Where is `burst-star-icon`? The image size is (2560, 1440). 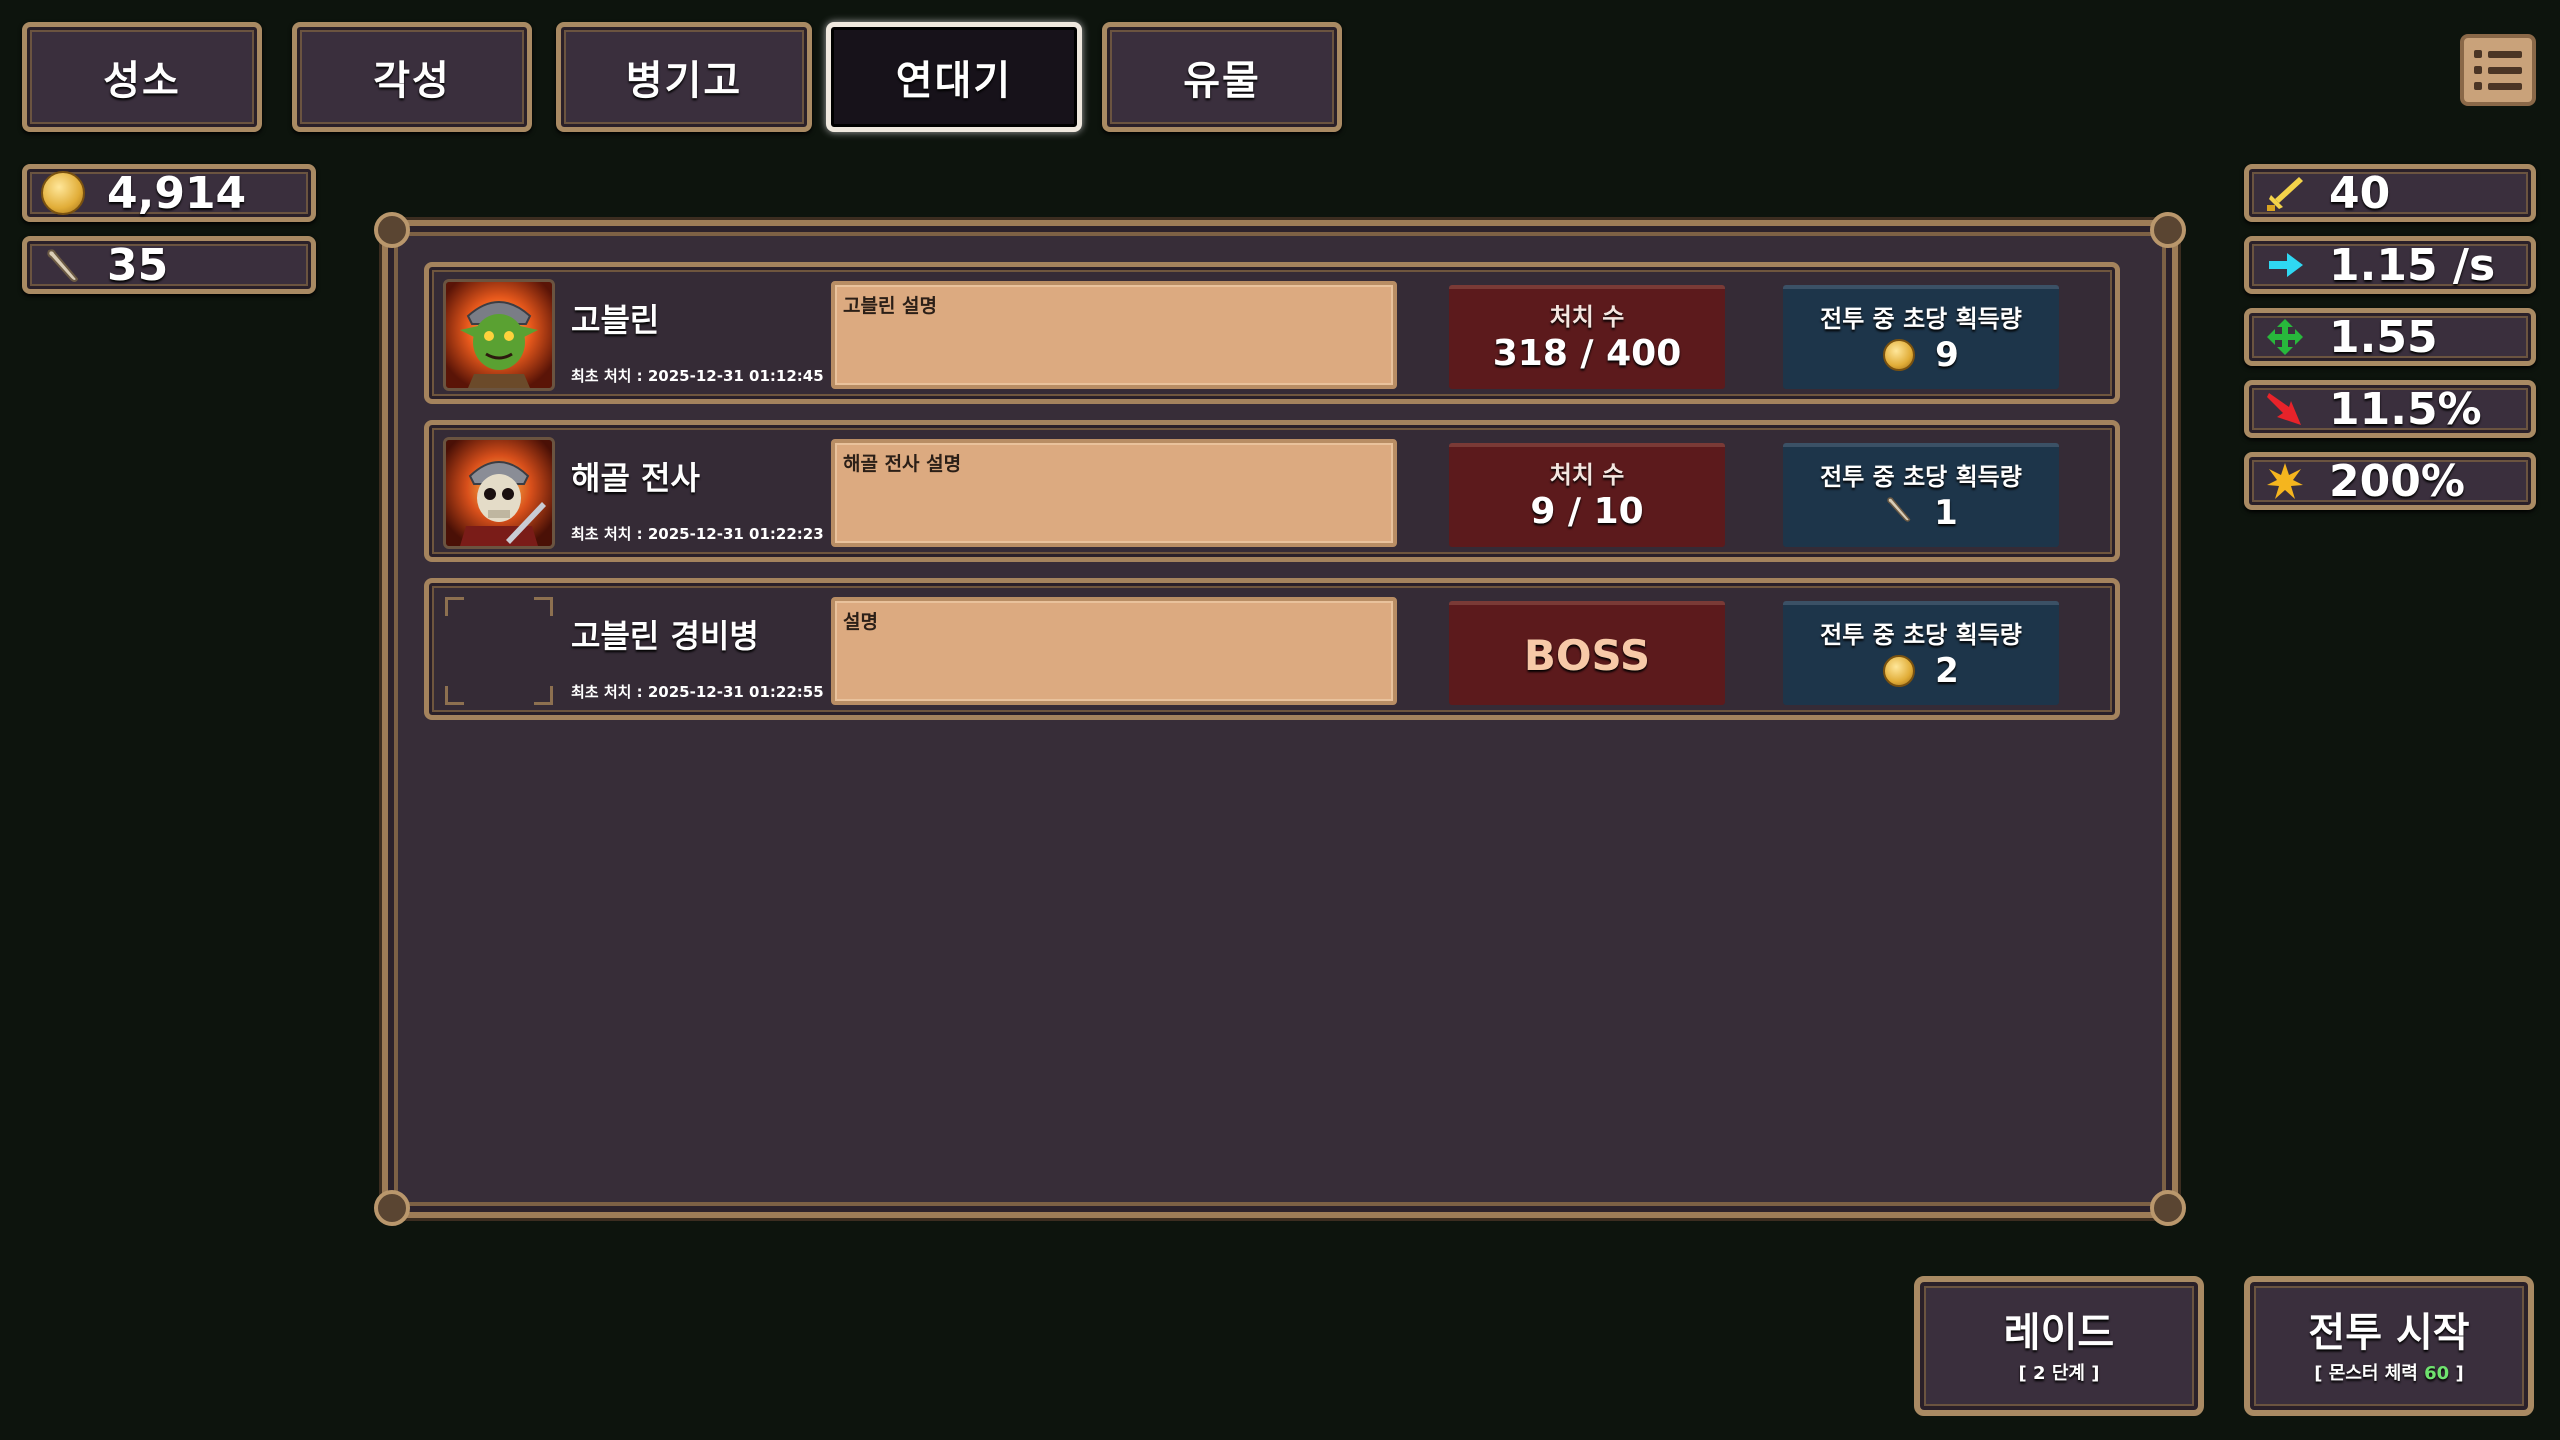 burst-star-icon is located at coordinates (2285, 481).